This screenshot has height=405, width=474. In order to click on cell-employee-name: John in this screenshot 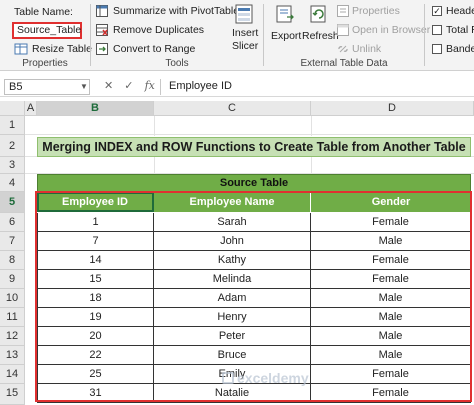, I will do `click(232, 241)`.